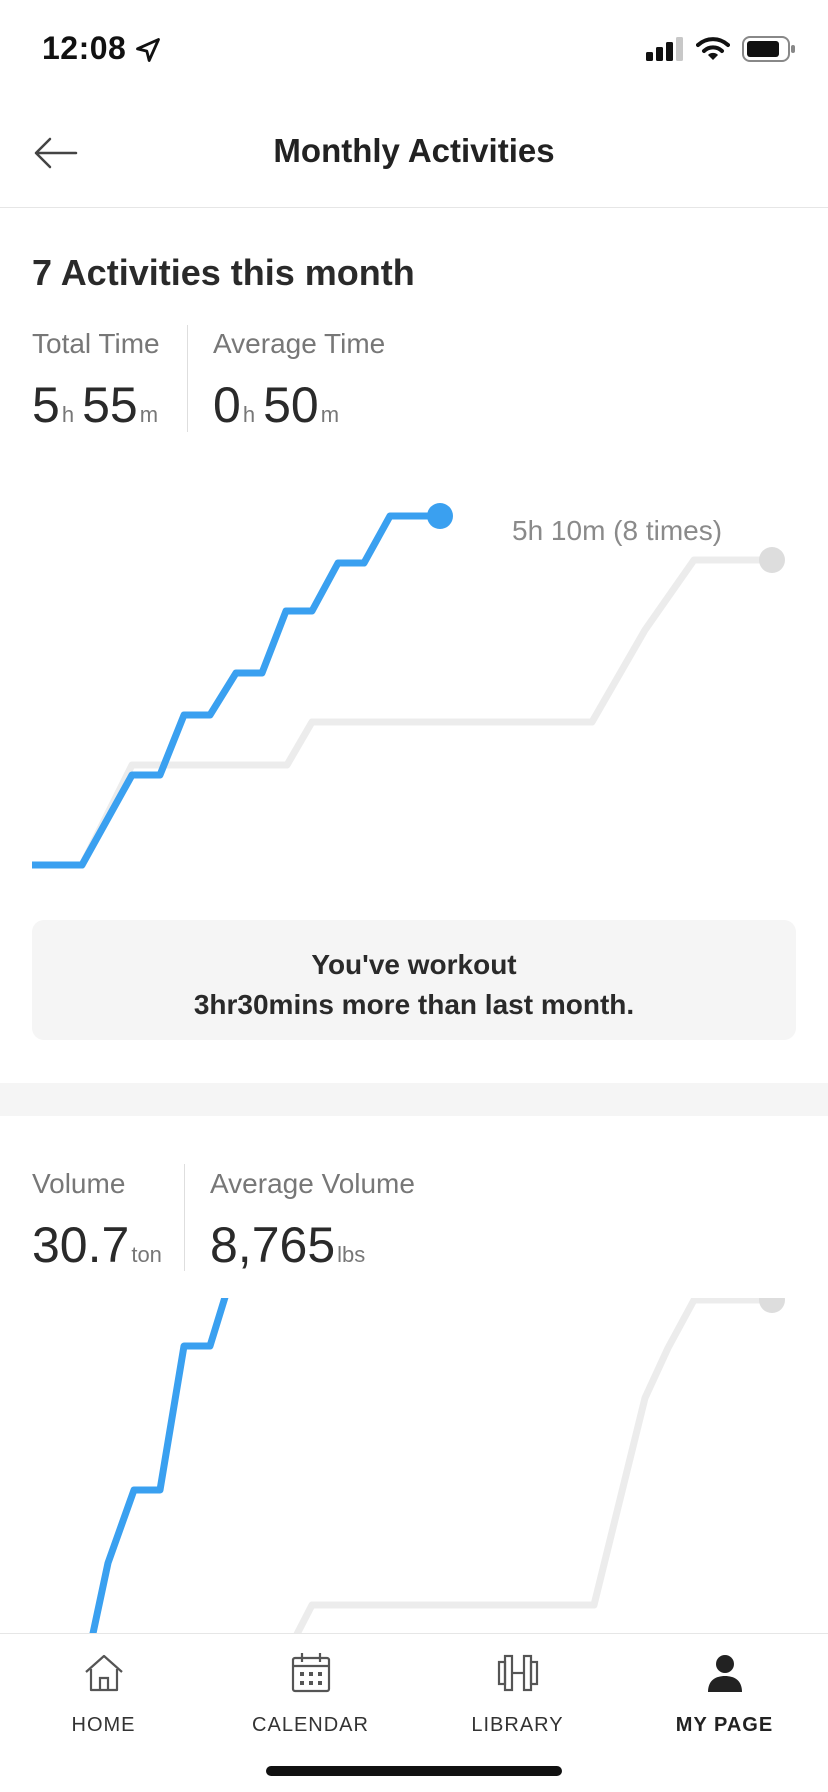 Image resolution: width=828 pixels, height=1792 pixels. What do you see at coordinates (351, 1254) in the screenshot?
I see `average-volume-unit: lbs` at bounding box center [351, 1254].